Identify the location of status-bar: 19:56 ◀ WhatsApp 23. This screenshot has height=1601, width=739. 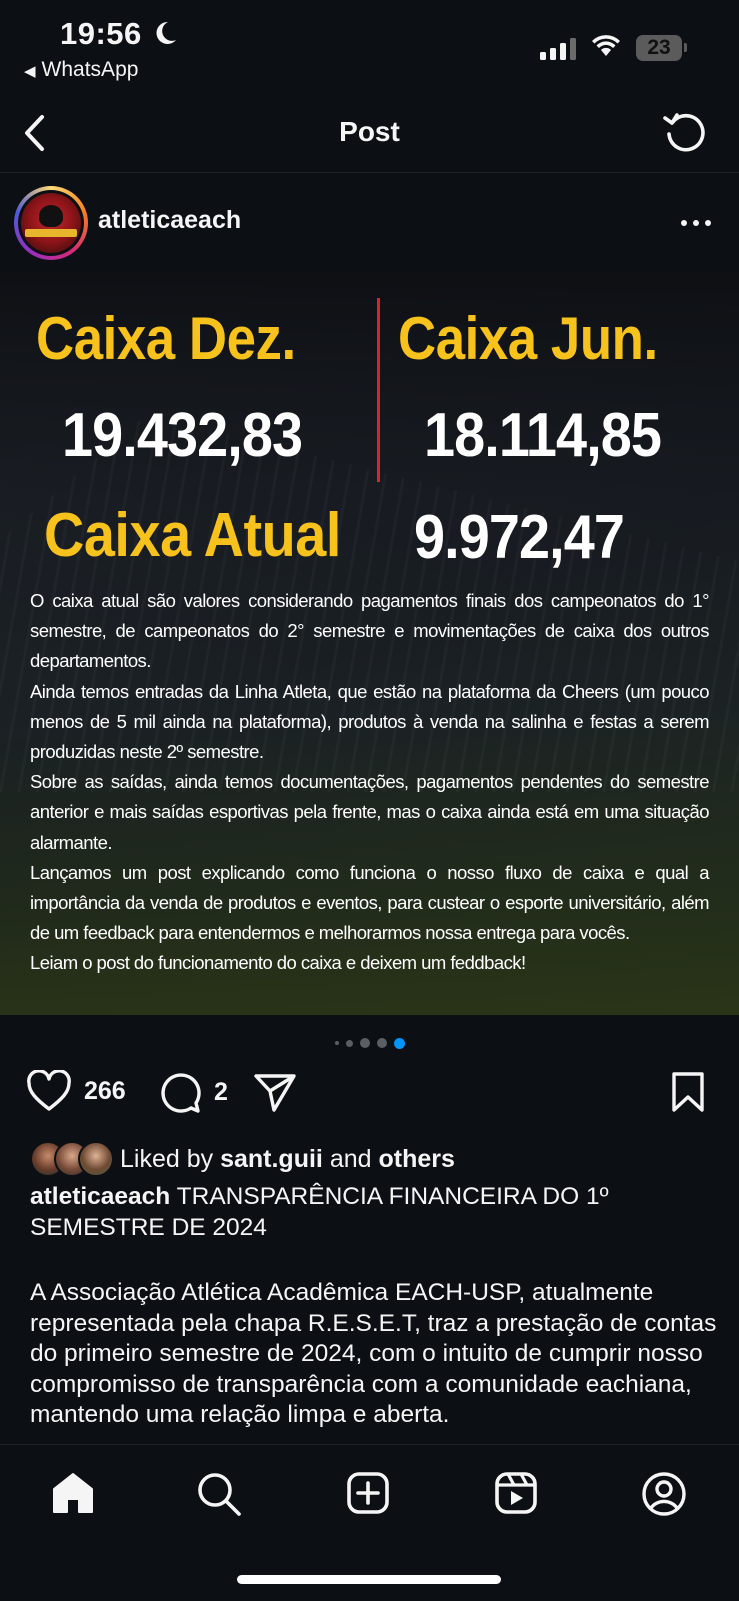
(369, 45).